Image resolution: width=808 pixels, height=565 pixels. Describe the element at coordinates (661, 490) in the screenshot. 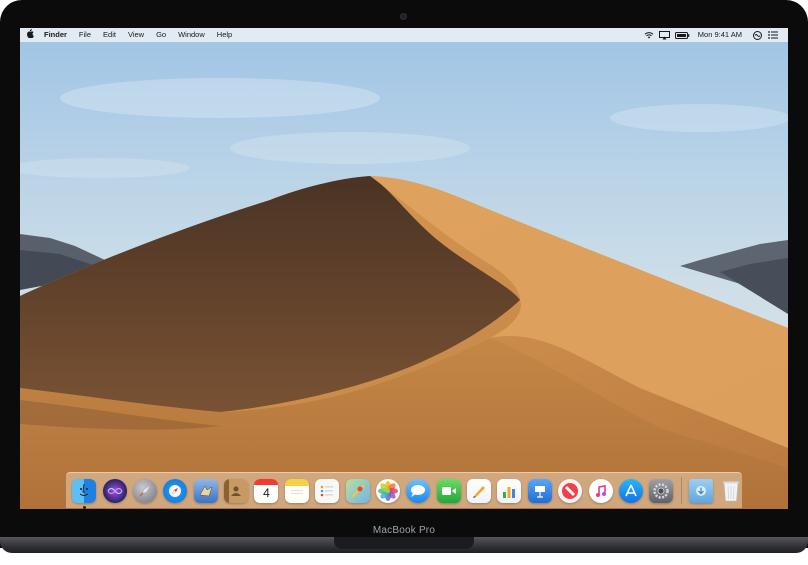

I see `system-preferences-dock-icon` at that location.